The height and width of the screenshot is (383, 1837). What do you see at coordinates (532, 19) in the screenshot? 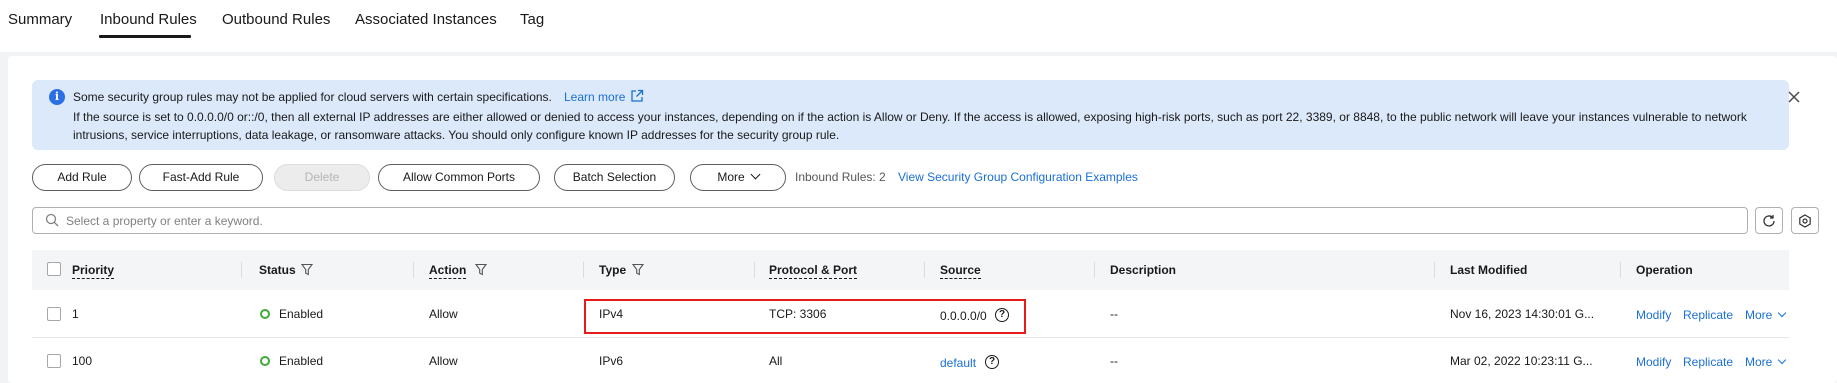
I see `tab-tag: Tag` at bounding box center [532, 19].